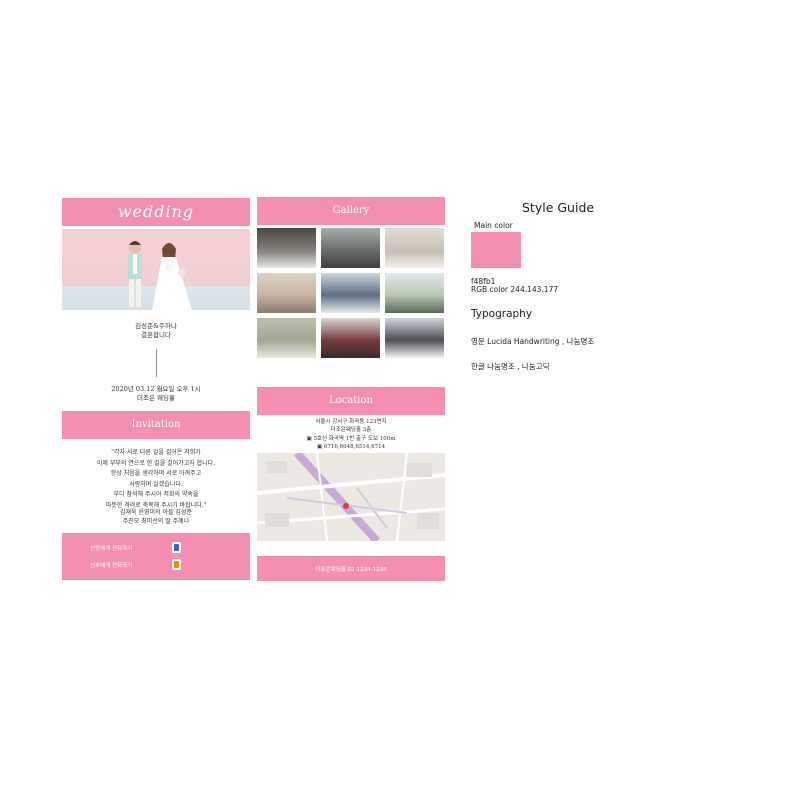 The image size is (800, 800). I want to click on contact-text: 더조은웨딩홀 02-1234-1234, so click(351, 570).